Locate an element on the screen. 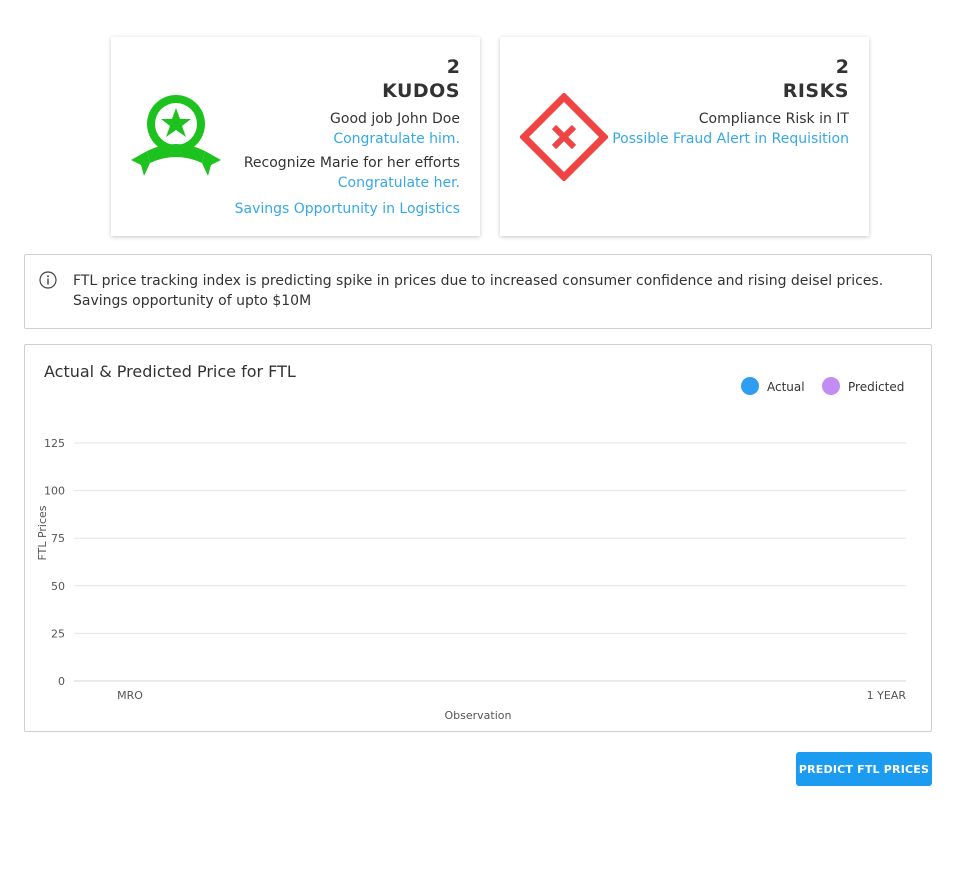 The image size is (960, 878). predict-ftl-prices-button: PREDICT FTL PRICES is located at coordinates (864, 769).